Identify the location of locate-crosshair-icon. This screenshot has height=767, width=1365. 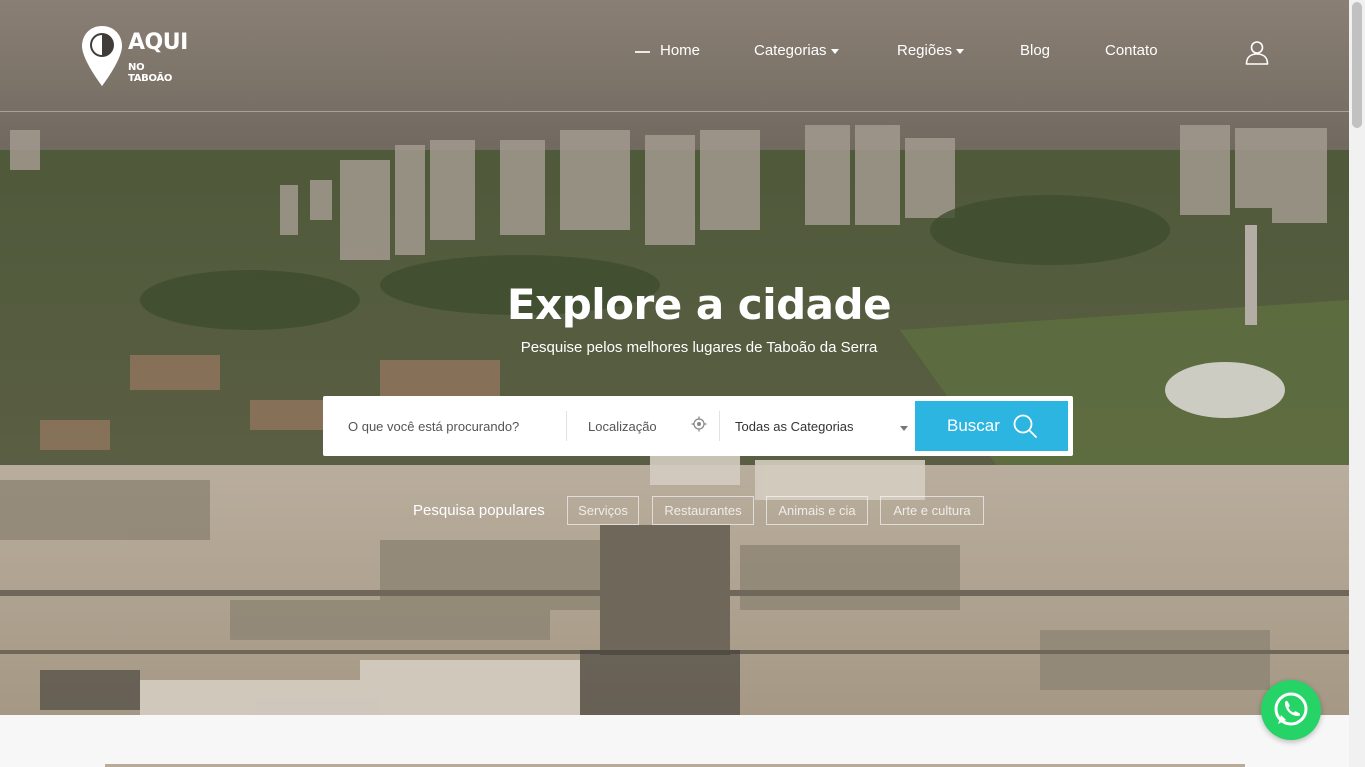
(699, 424).